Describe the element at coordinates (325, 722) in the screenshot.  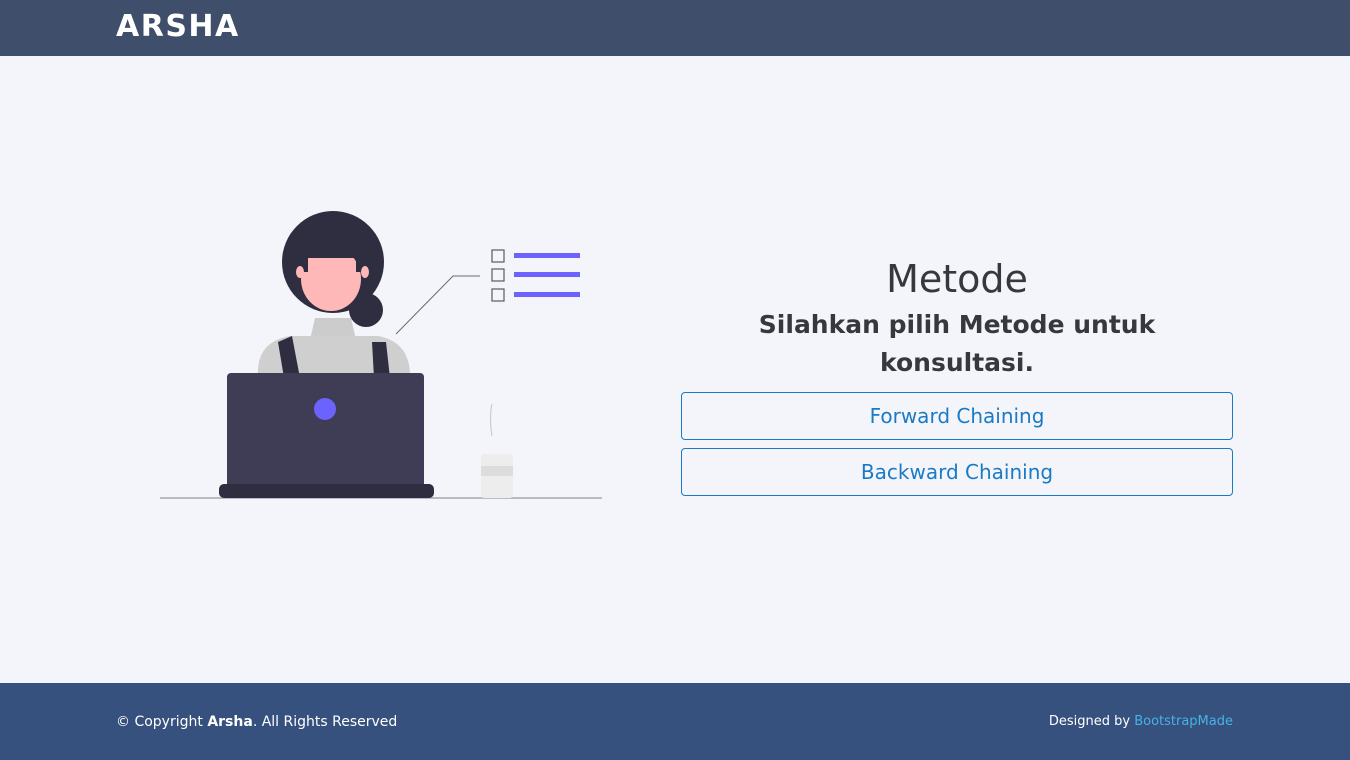
I see `copyright-suffix: . All Rights Reserved` at that location.